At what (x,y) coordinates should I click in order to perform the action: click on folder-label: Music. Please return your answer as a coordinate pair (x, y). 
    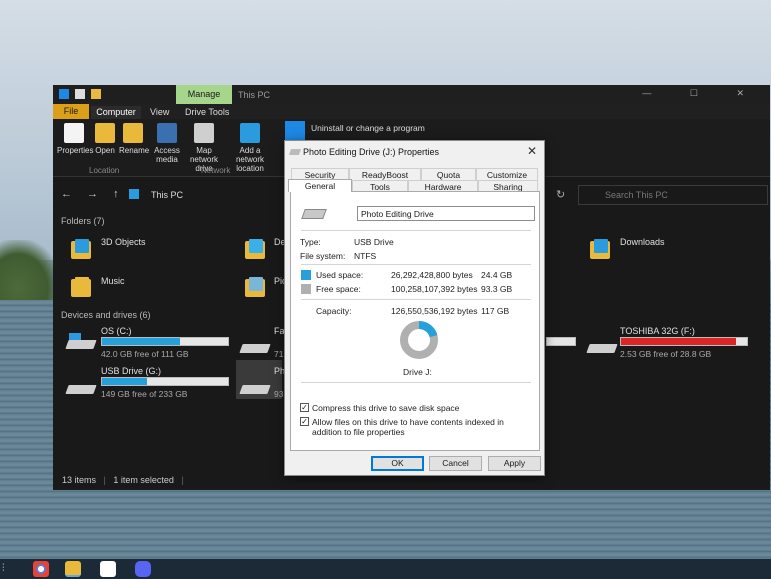
    Looking at the image, I should click on (113, 281).